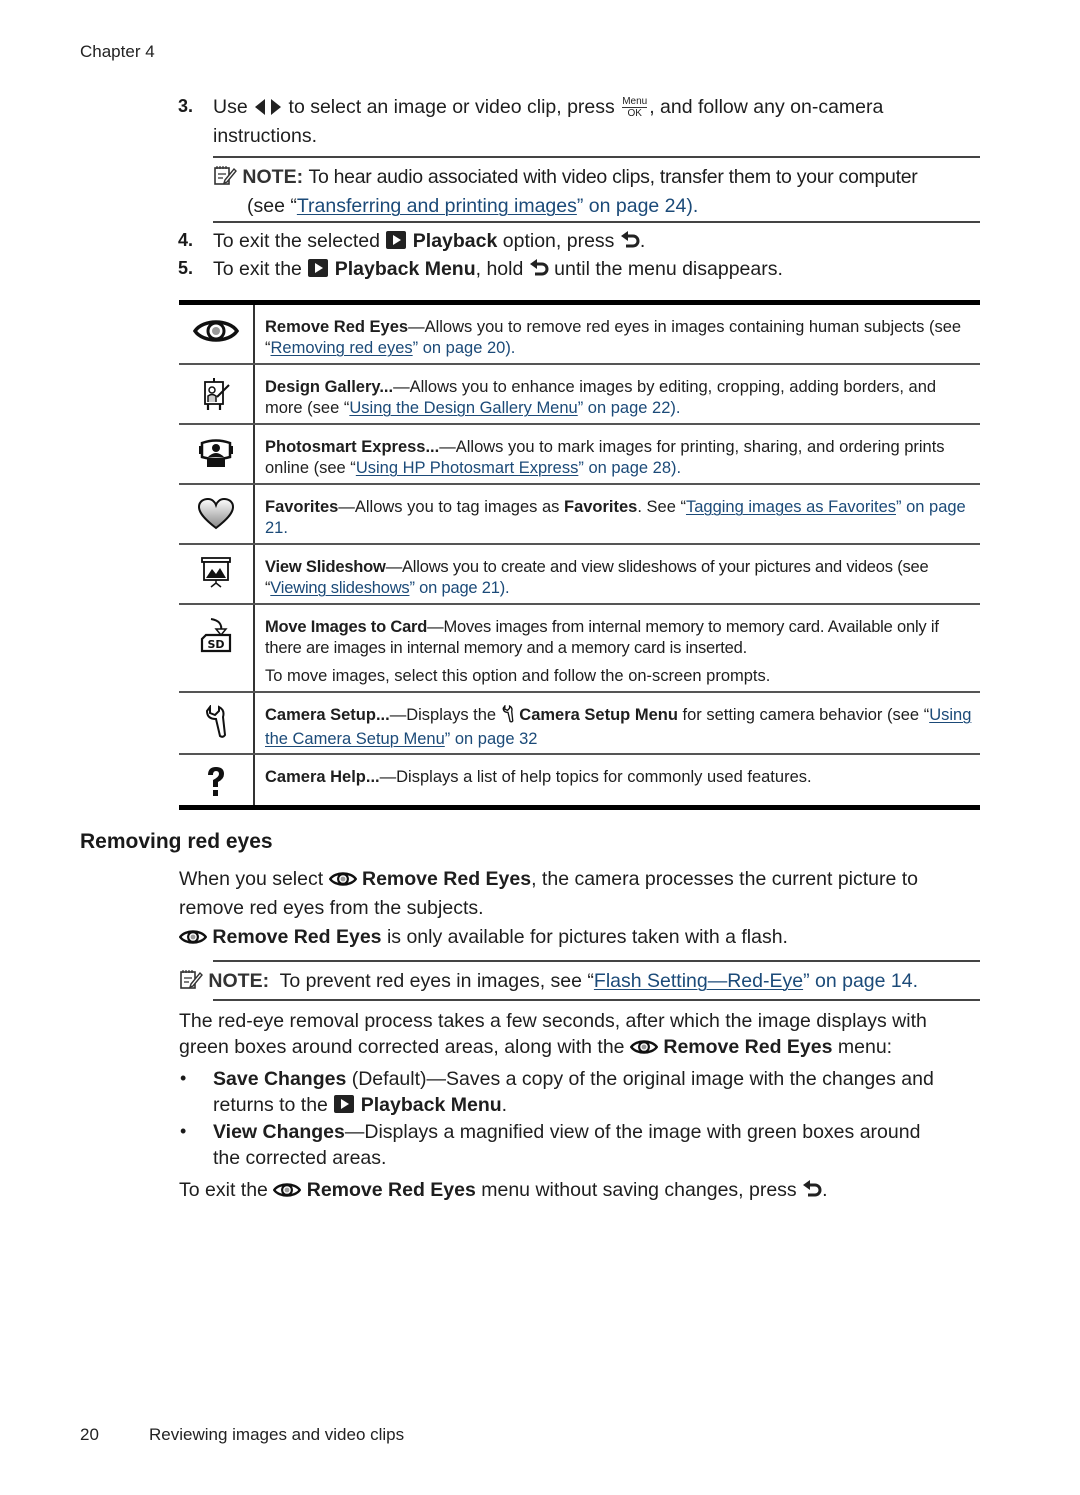  What do you see at coordinates (223, 1190) in the screenshot?
I see `paragraph-text: To exit the` at bounding box center [223, 1190].